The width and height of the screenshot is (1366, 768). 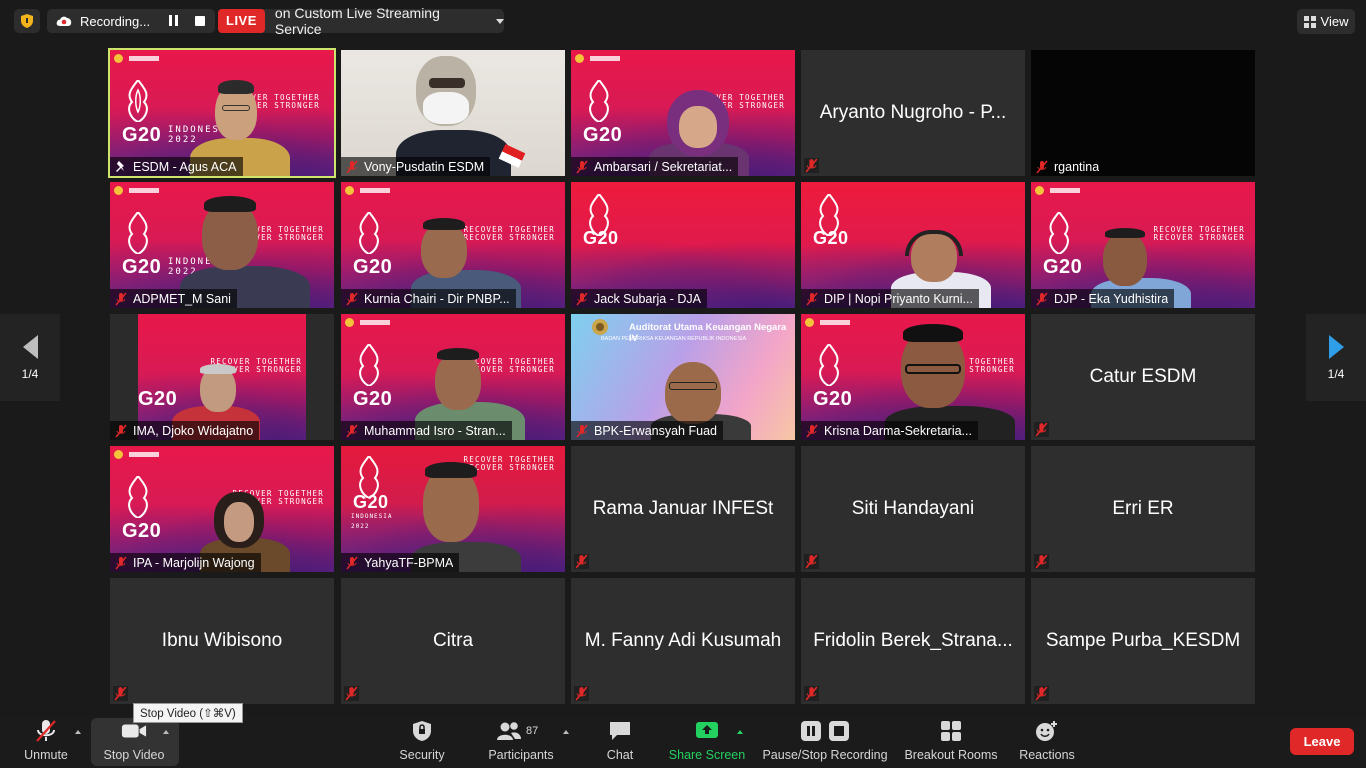 I want to click on arrow-right-icon, so click(x=1336, y=346).